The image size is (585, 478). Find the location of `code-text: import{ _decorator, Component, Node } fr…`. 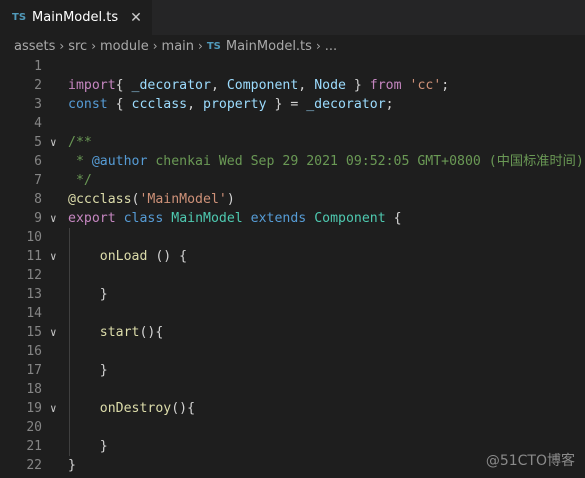

code-text: import{ _decorator, Component, Node } fr… is located at coordinates (258, 85).